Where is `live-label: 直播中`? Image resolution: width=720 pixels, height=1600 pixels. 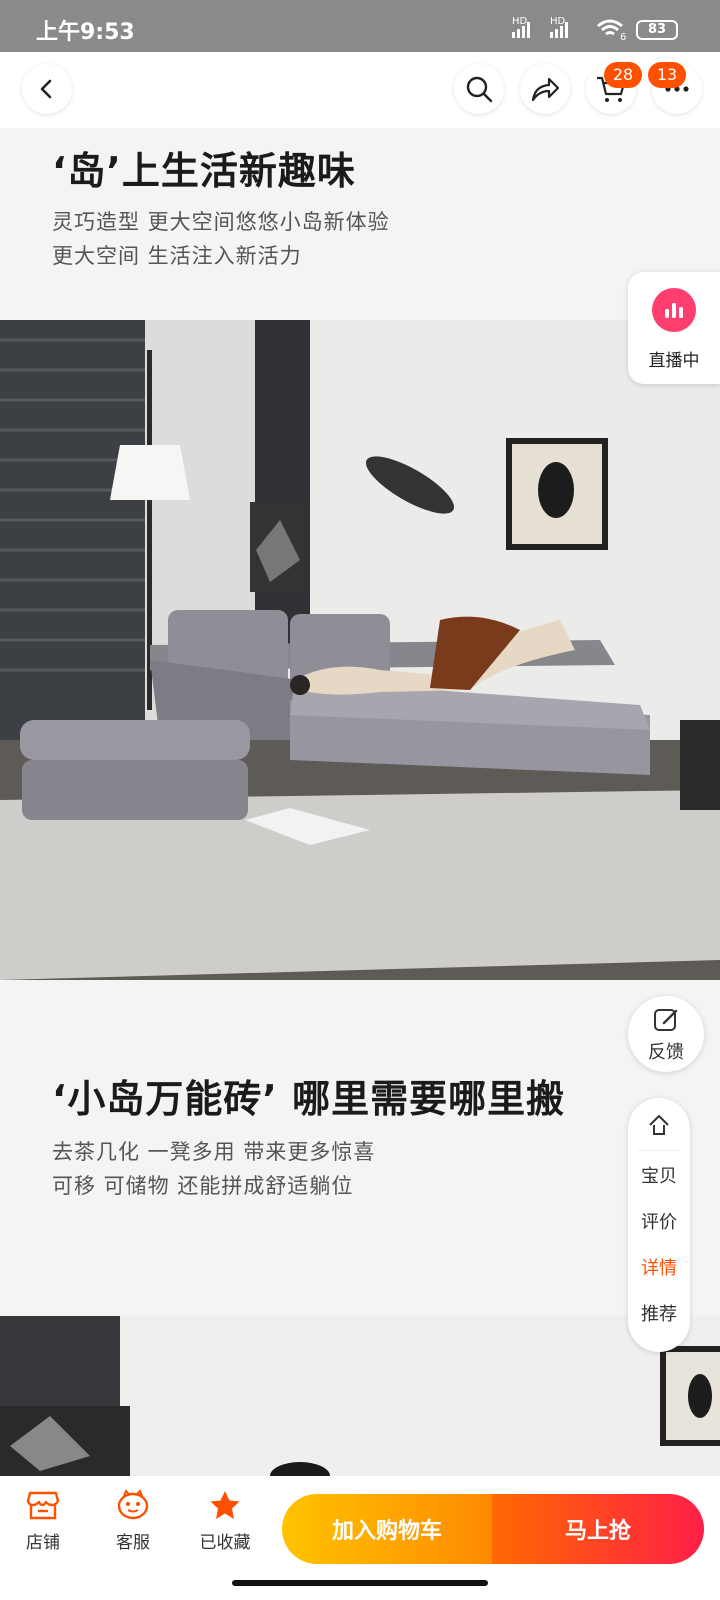
live-label: 直播中 is located at coordinates (674, 361).